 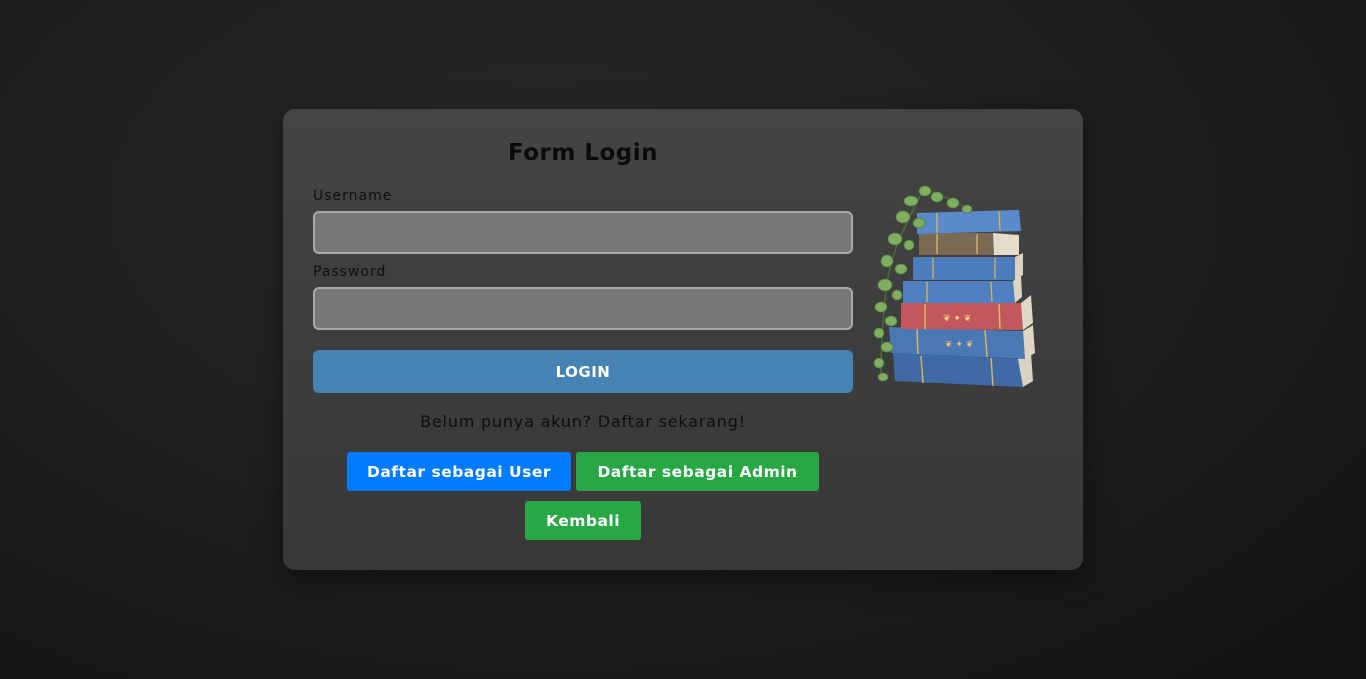 What do you see at coordinates (459, 471) in the screenshot?
I see `register-user-button: Daftar sebagai User` at bounding box center [459, 471].